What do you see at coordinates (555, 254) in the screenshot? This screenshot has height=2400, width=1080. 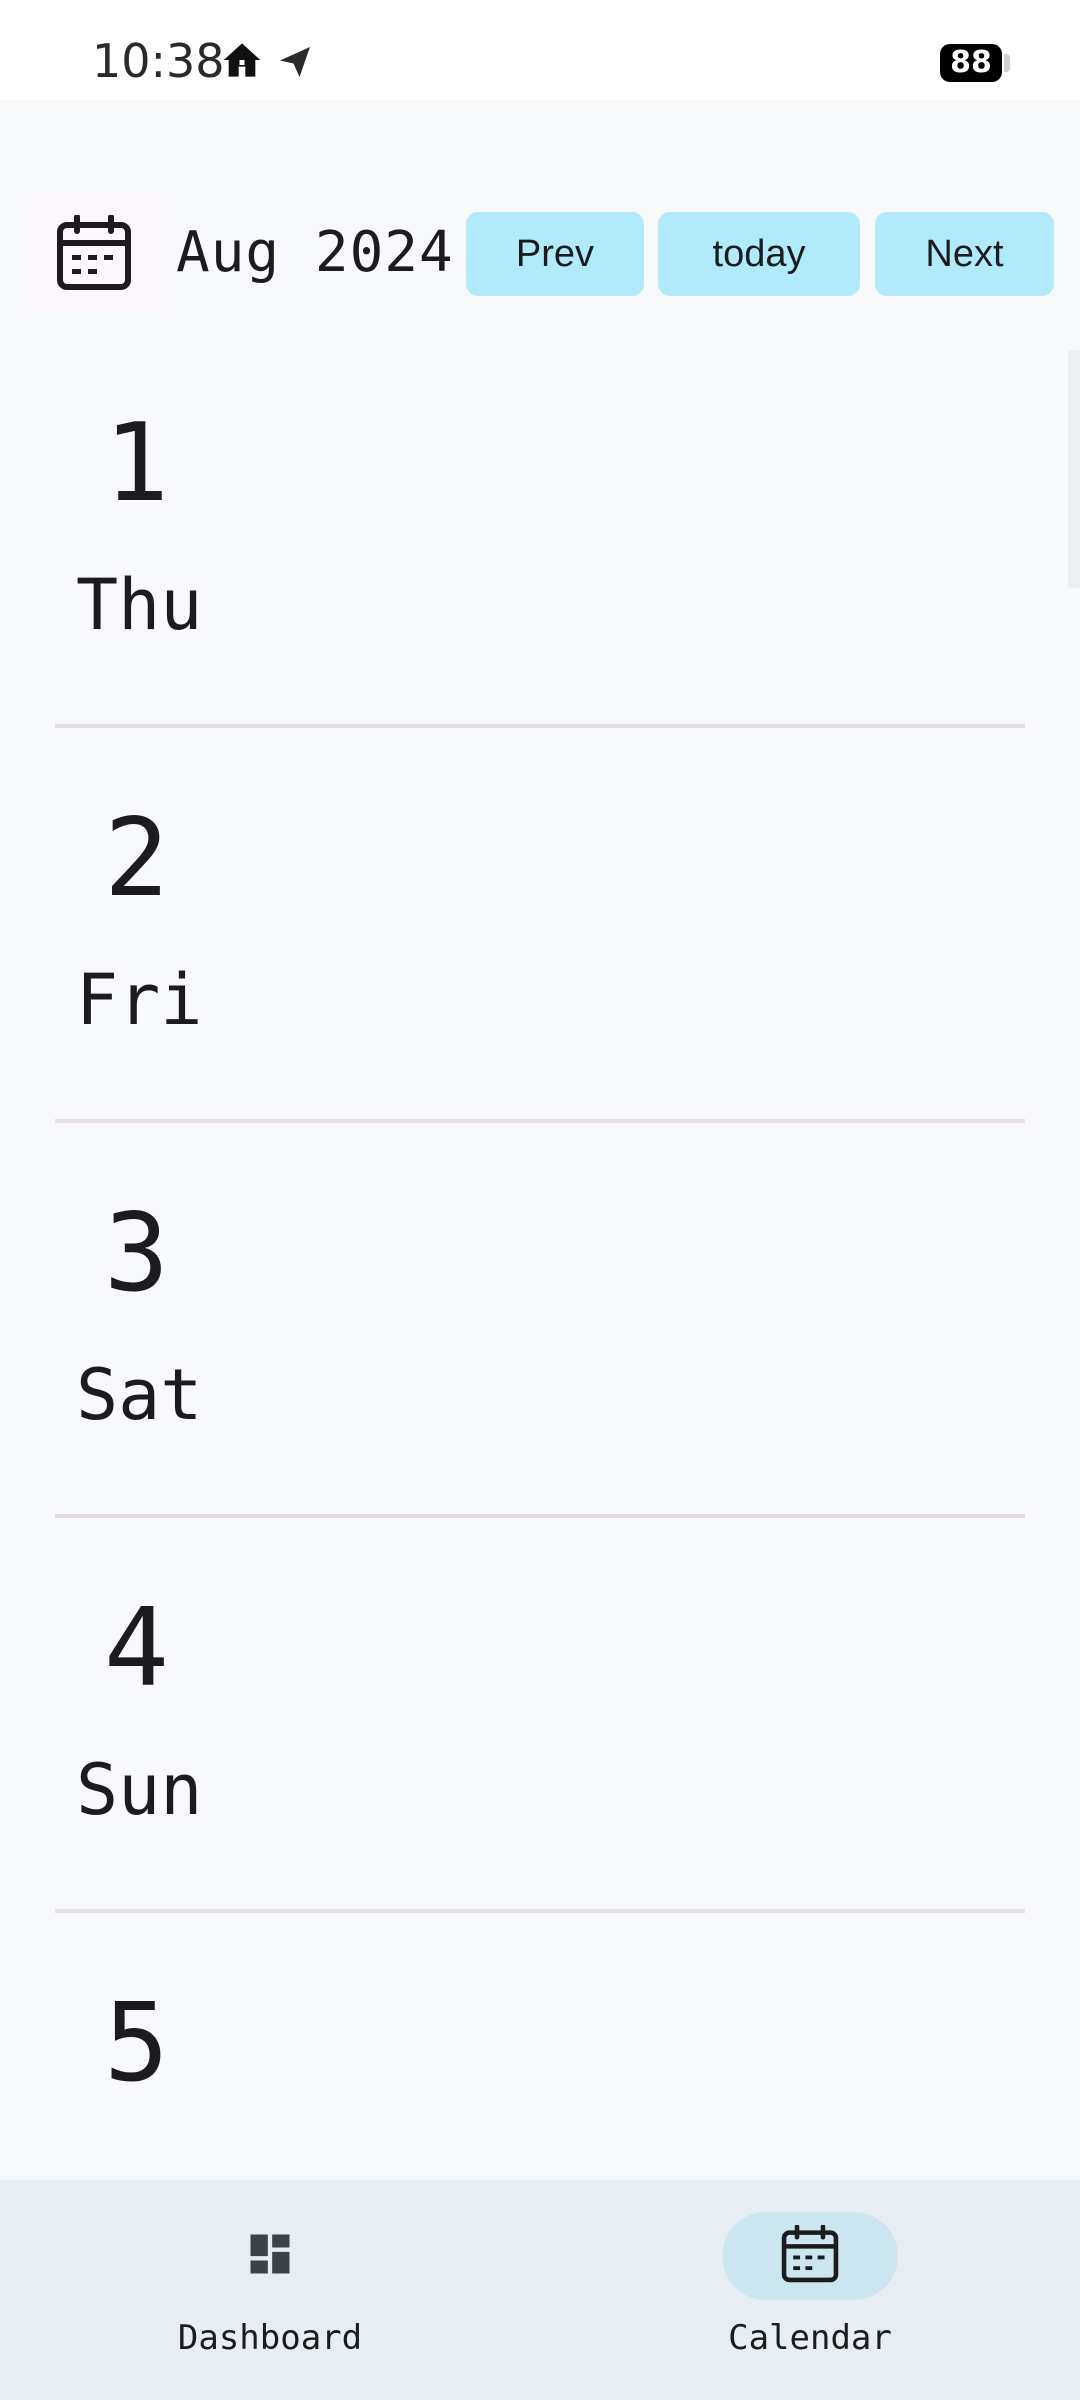 I see `prev-button: Prev` at bounding box center [555, 254].